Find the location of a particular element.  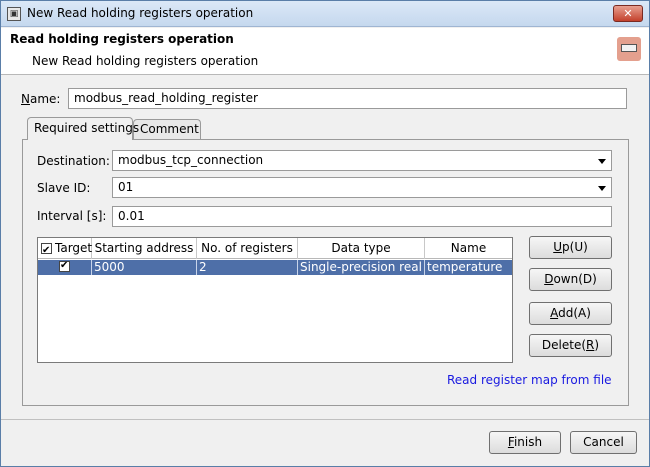

tab-required-settings: Required settings is located at coordinates (83, 128).